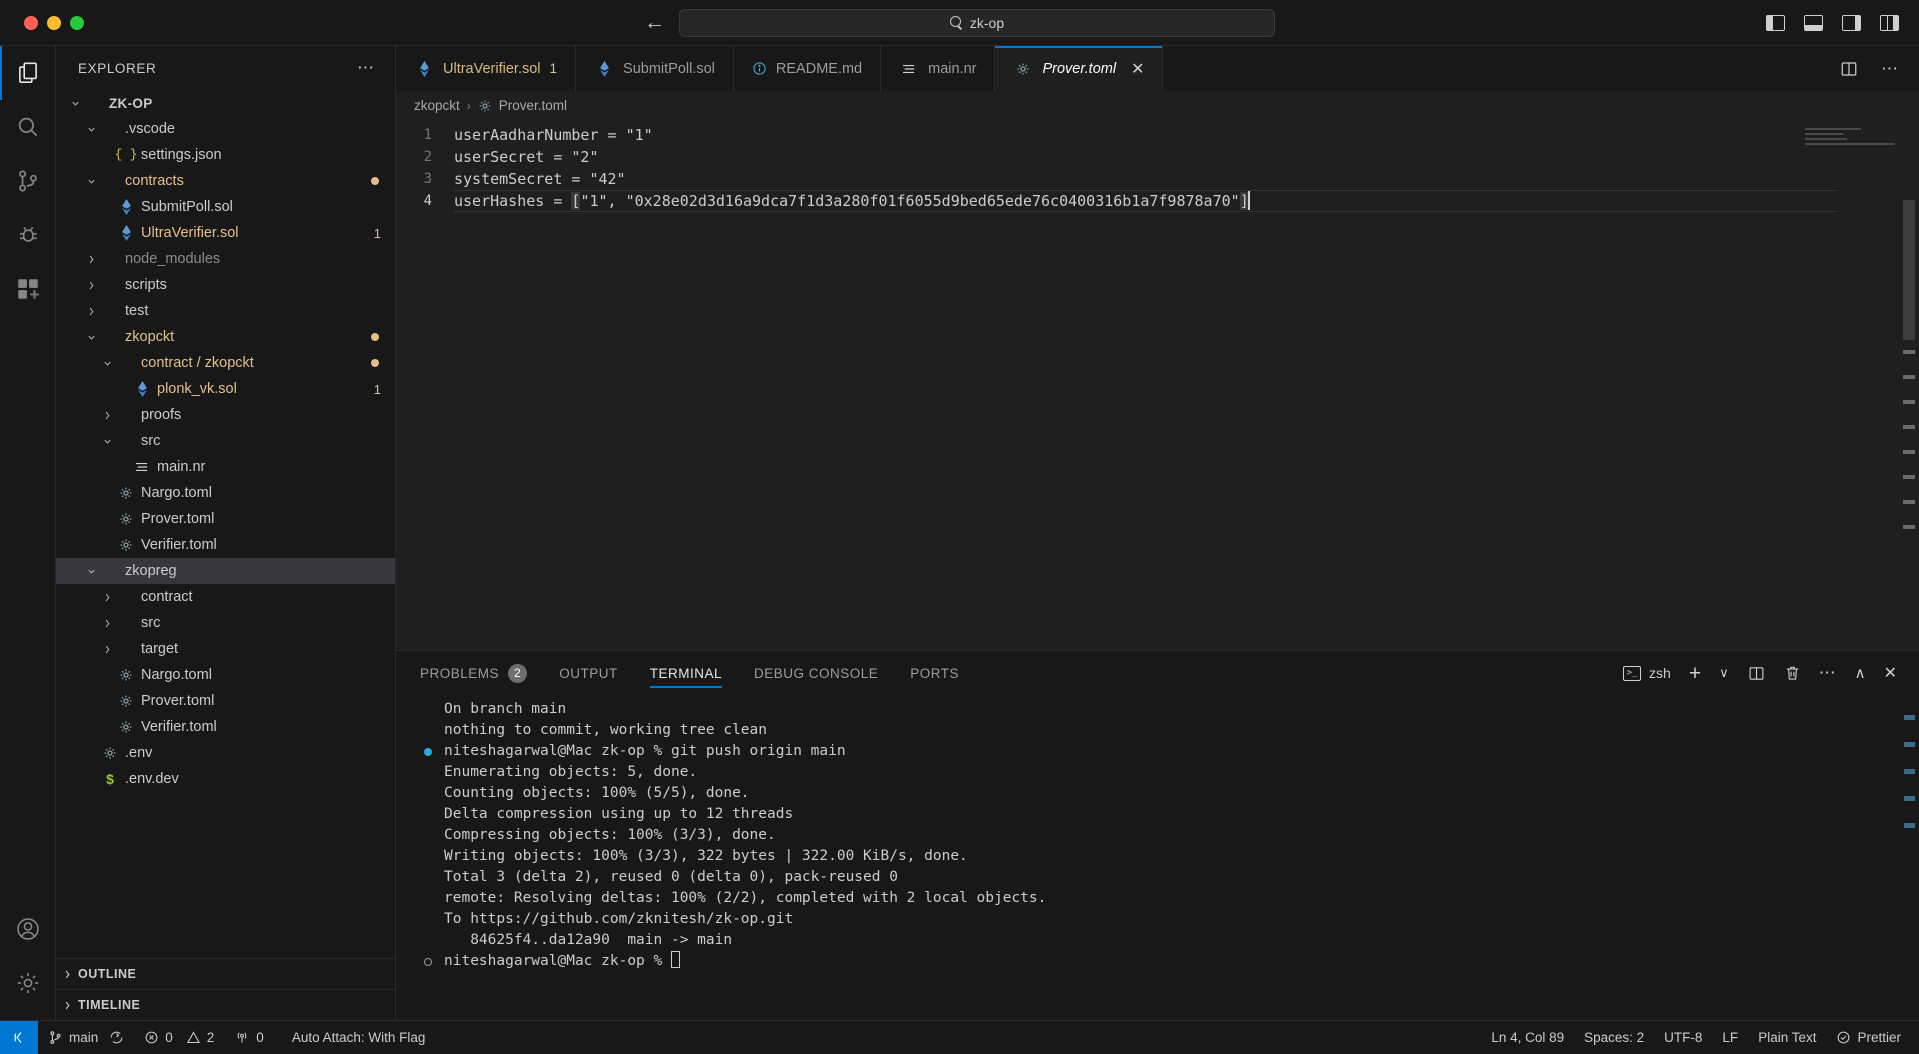 Image resolution: width=1919 pixels, height=1054 pixels. What do you see at coordinates (1683, 1037) in the screenshot?
I see `status-encoding: UTF-8` at bounding box center [1683, 1037].